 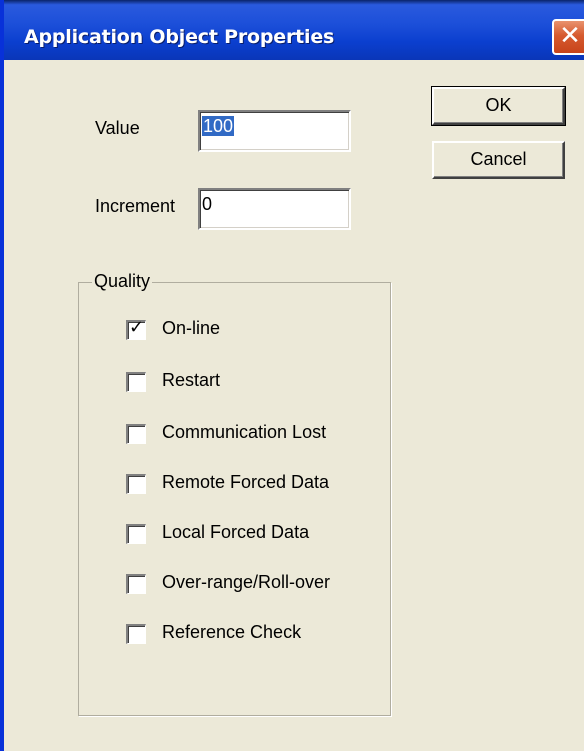 I want to click on title-bar: Application Object Properties ✕, so click(x=294, y=30).